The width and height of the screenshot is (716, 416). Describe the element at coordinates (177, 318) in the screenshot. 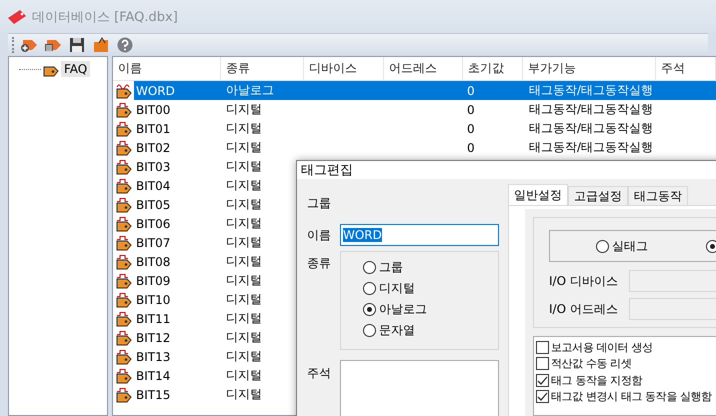

I see `table-cell: BIT11` at that location.